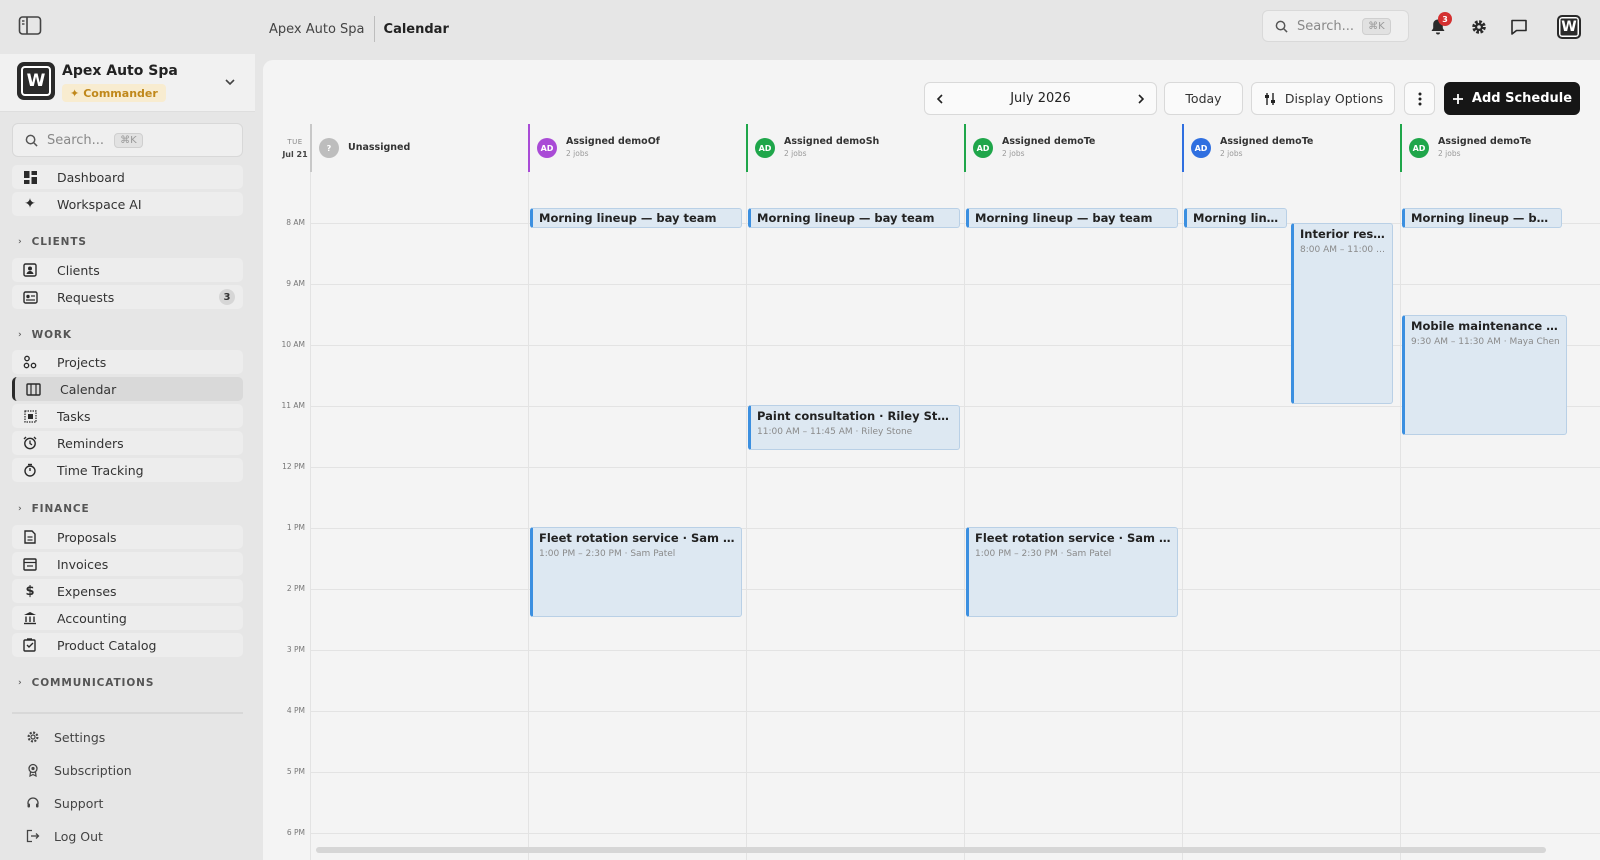  Describe the element at coordinates (45, 335) in the screenshot. I see `section-work: › WORK` at that location.